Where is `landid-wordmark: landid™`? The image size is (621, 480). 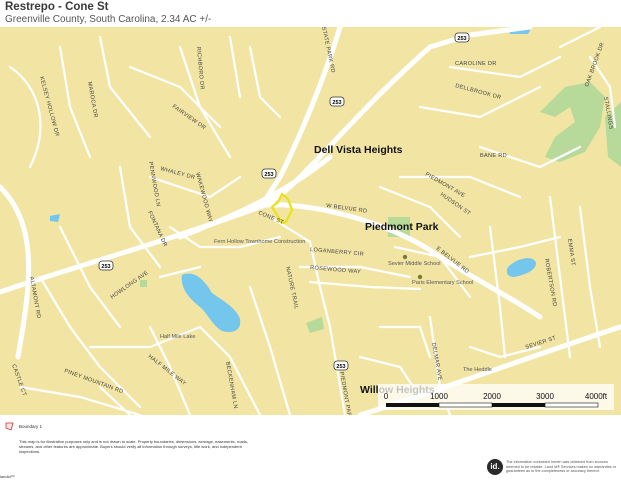
landid-wordmark: landid™ is located at coordinates (7, 476).